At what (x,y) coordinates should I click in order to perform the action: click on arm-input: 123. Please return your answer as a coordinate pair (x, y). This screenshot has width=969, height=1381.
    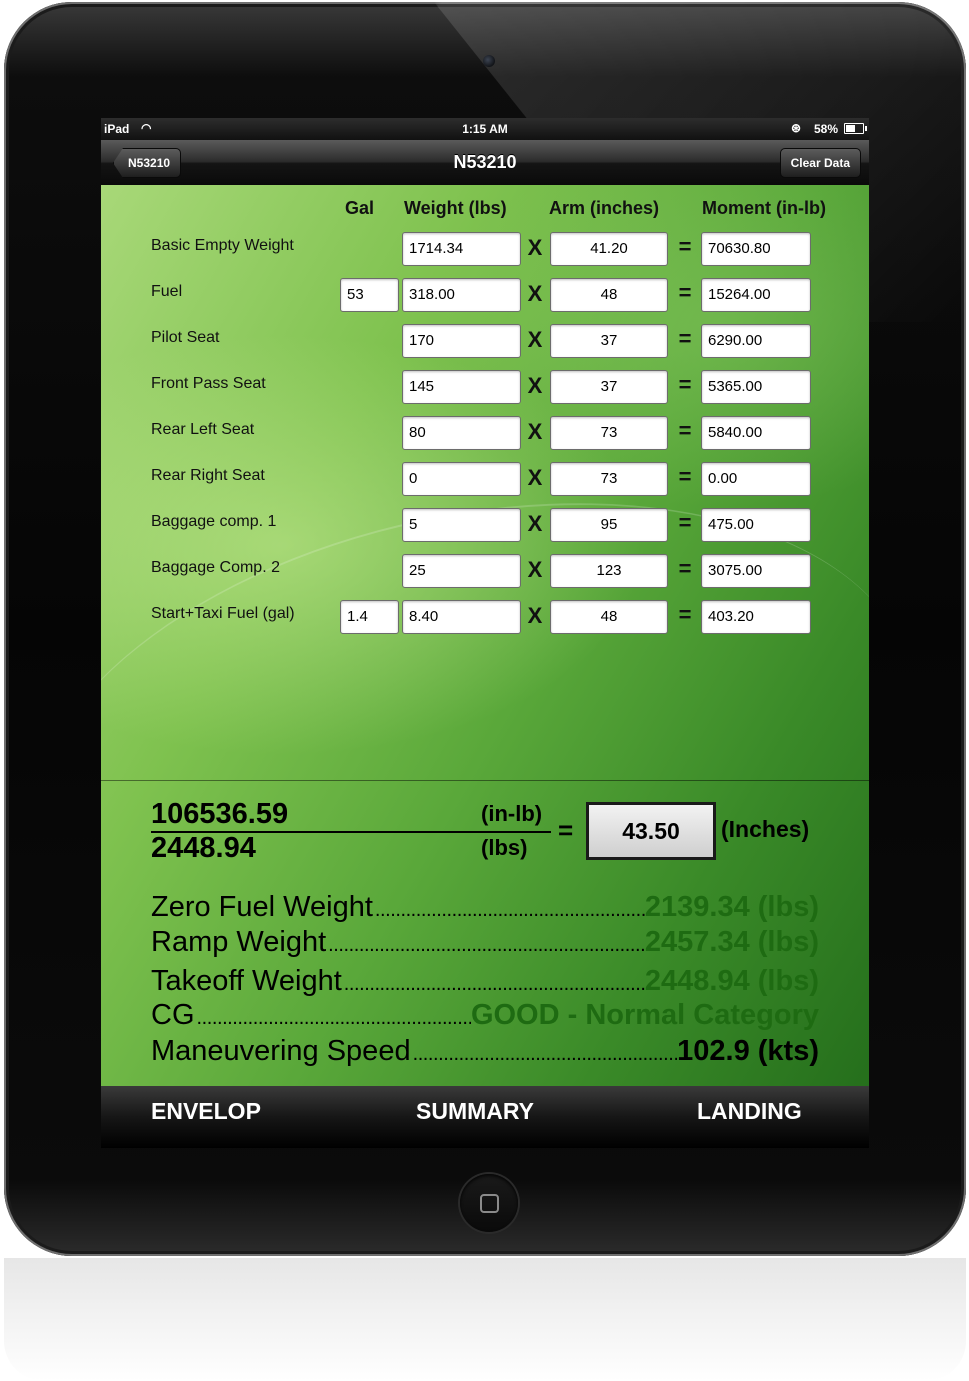
    Looking at the image, I should click on (609, 571).